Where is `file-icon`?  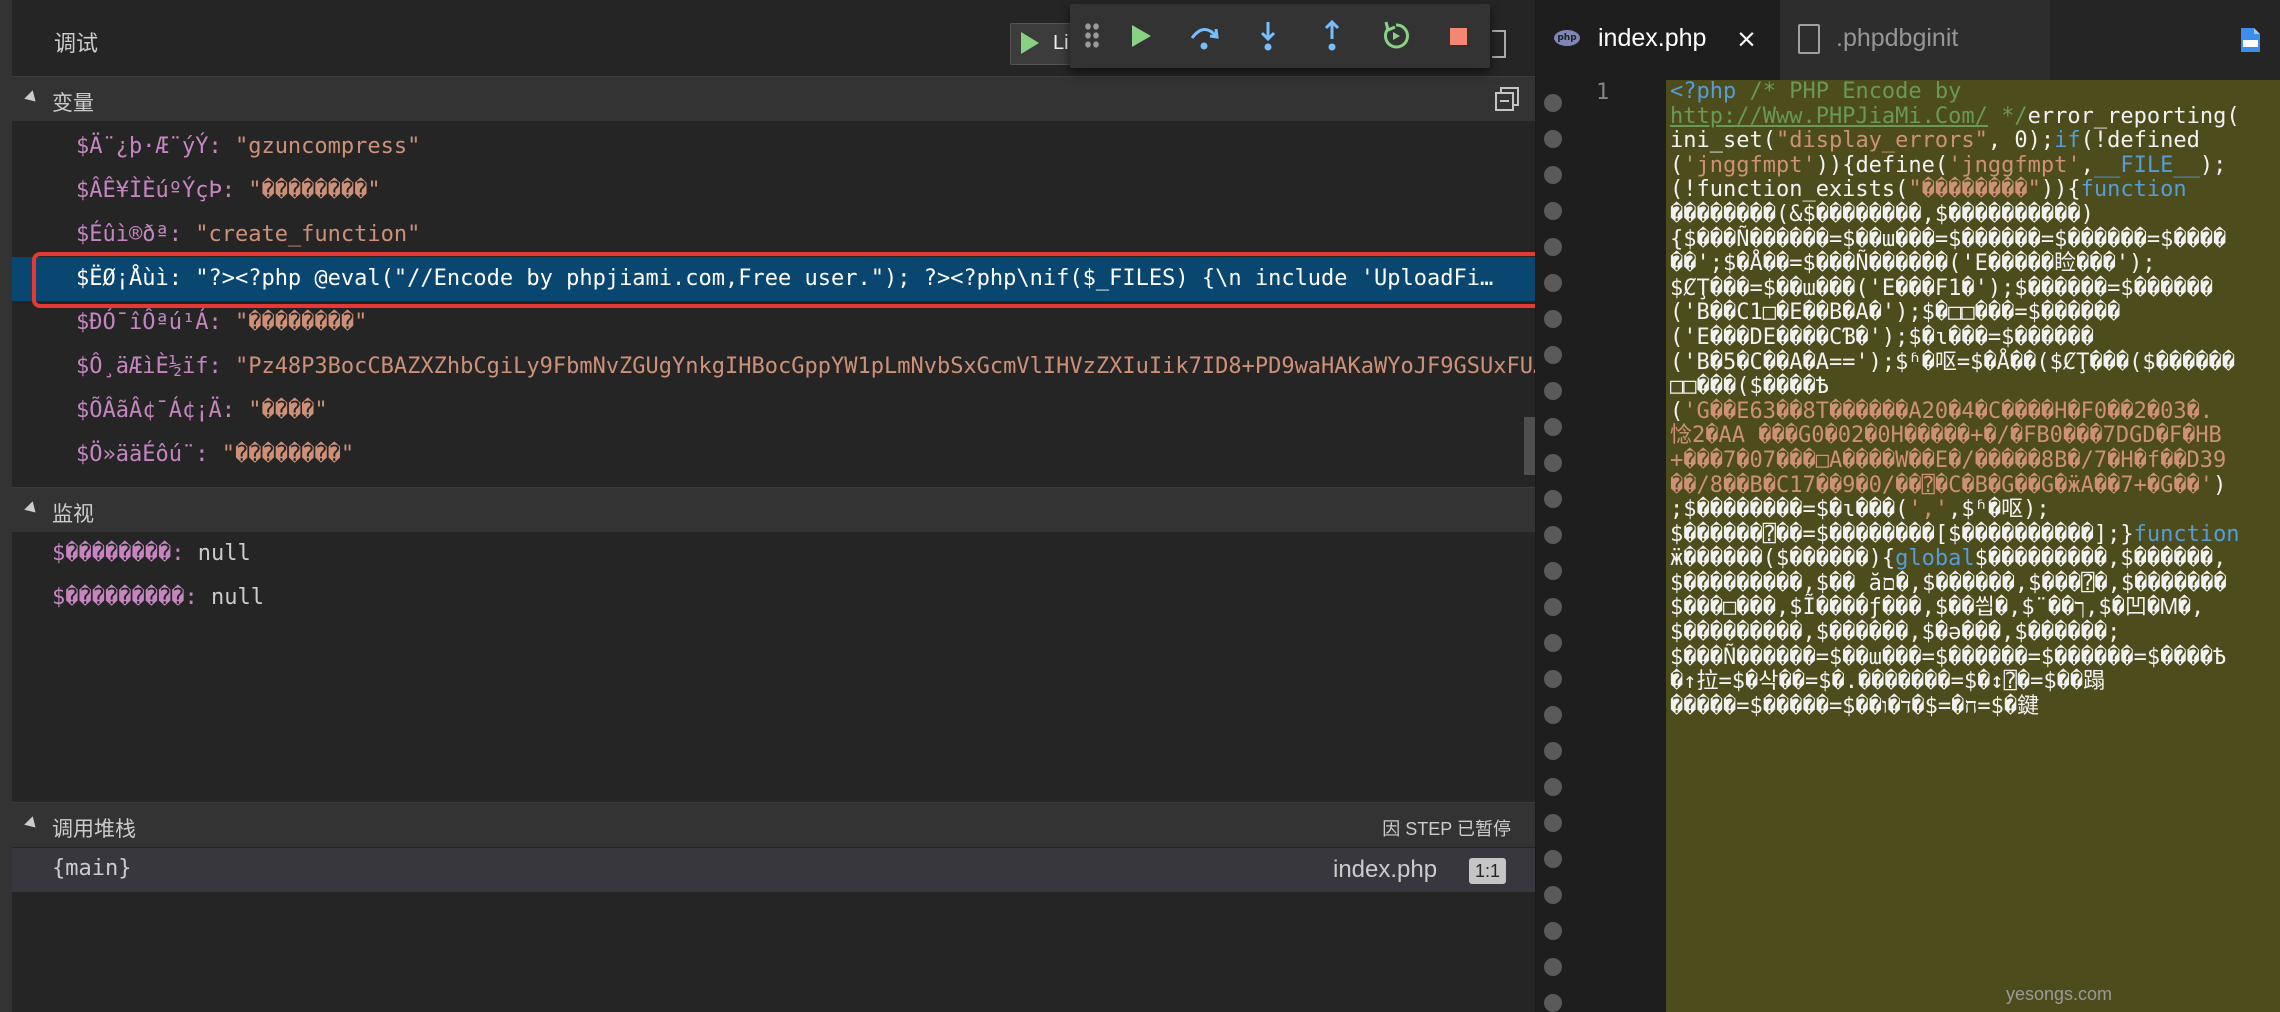 file-icon is located at coordinates (1809, 39).